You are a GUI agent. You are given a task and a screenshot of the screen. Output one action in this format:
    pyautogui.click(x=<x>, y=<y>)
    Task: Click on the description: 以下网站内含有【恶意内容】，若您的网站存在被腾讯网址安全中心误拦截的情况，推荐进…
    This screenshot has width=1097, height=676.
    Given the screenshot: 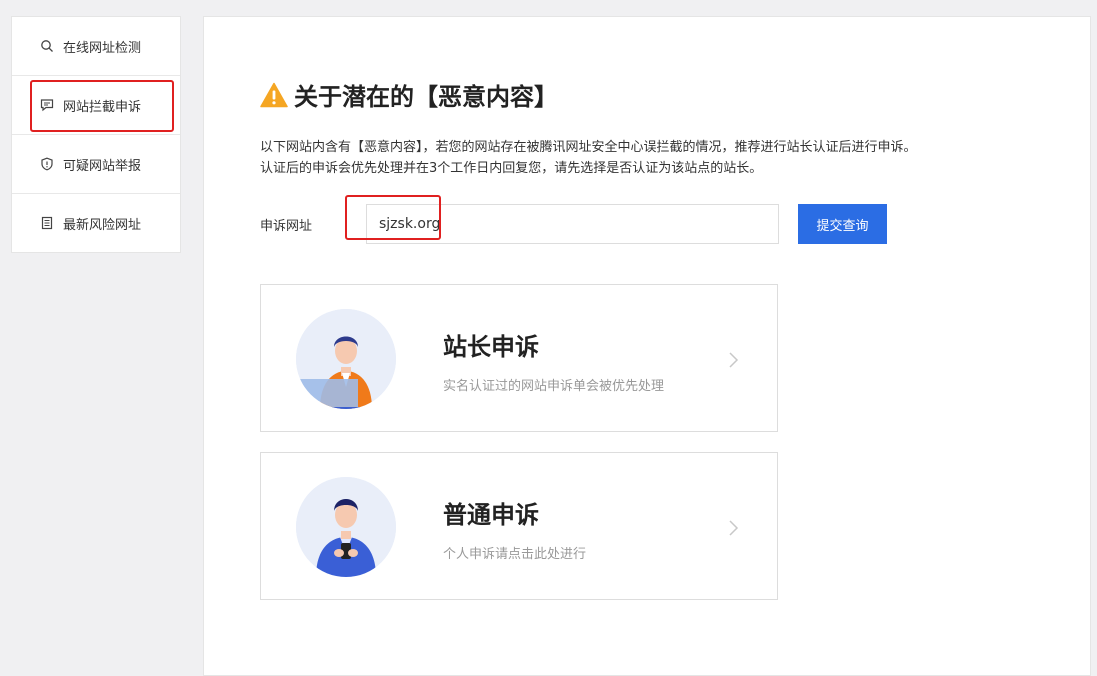 What is the action you would take?
    pyautogui.click(x=588, y=158)
    